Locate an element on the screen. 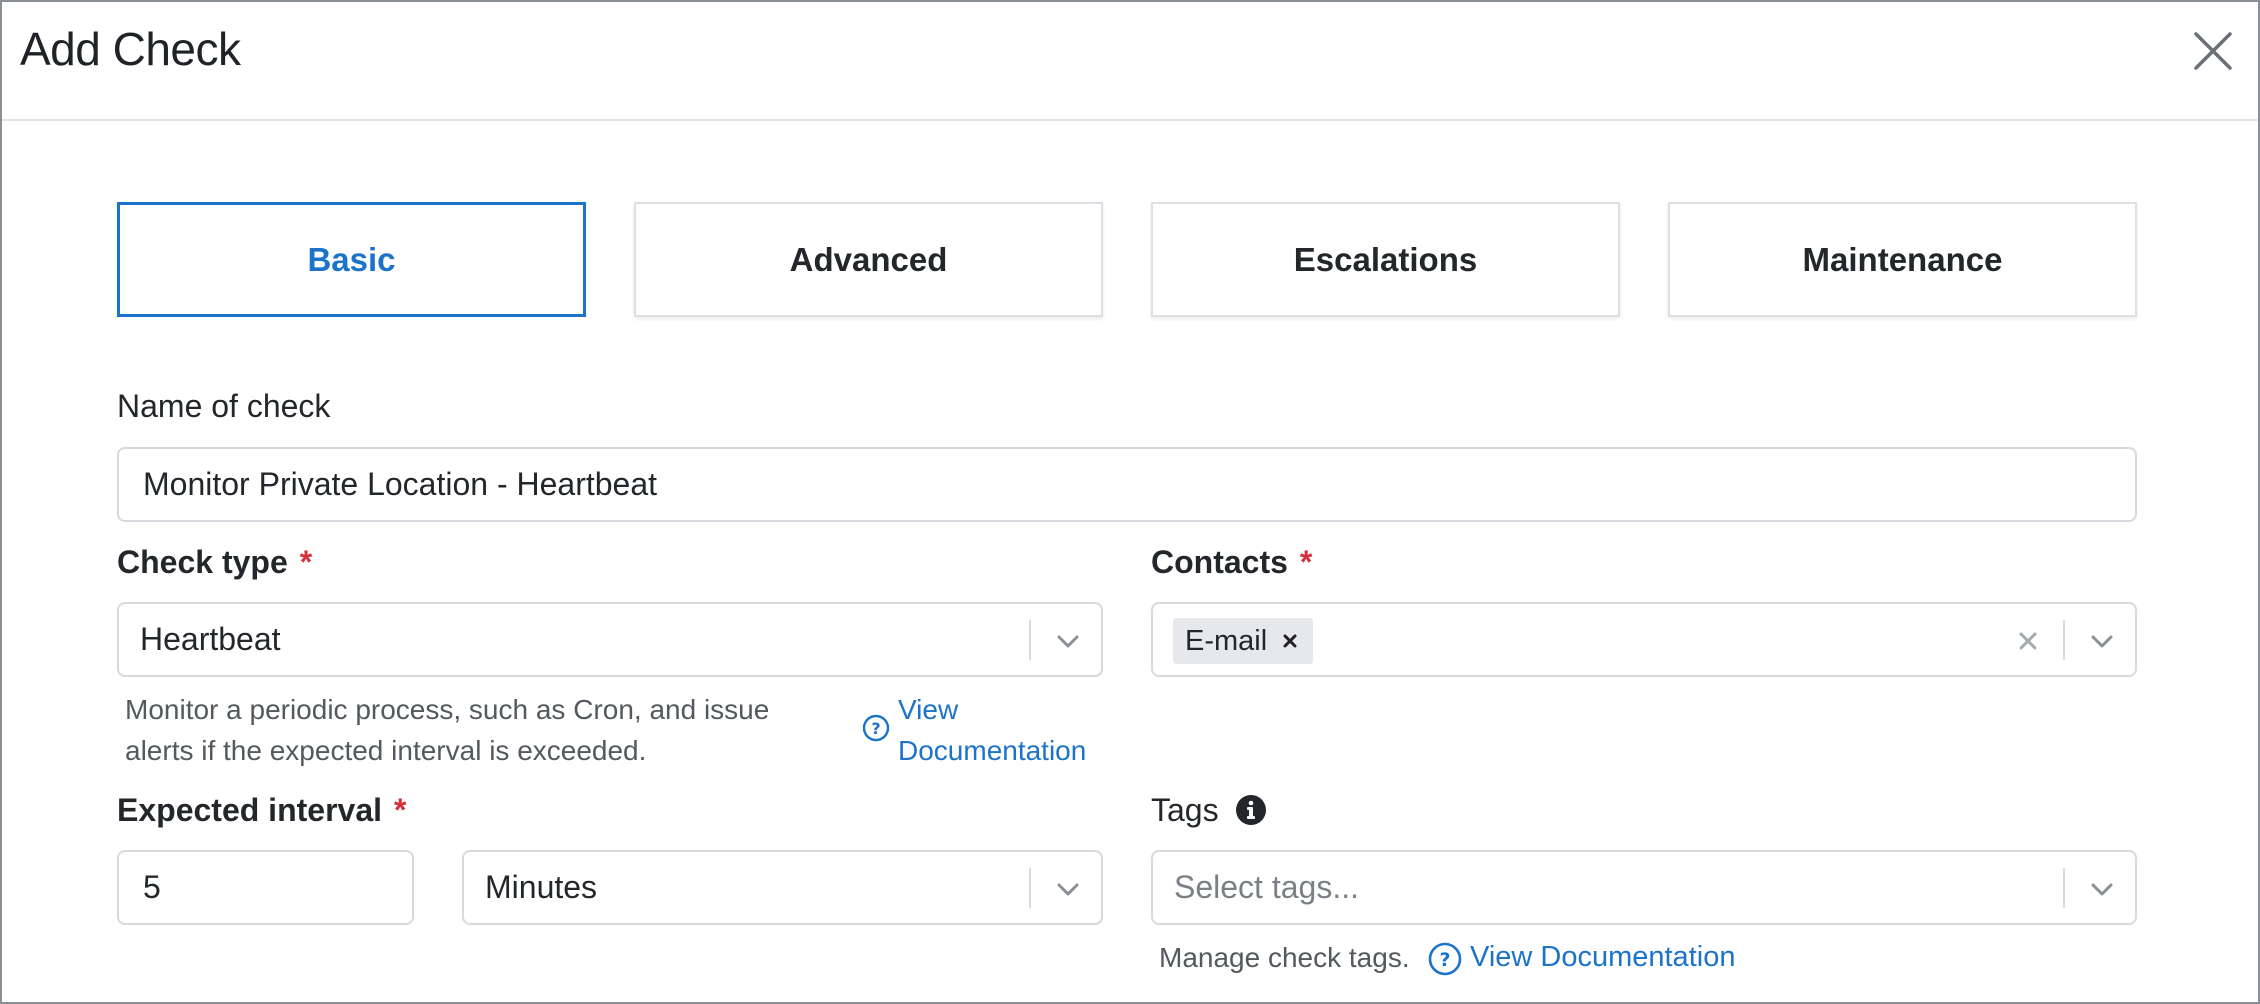 This screenshot has width=2260, height=1004. check-type-label: Check type * is located at coordinates (214, 562).